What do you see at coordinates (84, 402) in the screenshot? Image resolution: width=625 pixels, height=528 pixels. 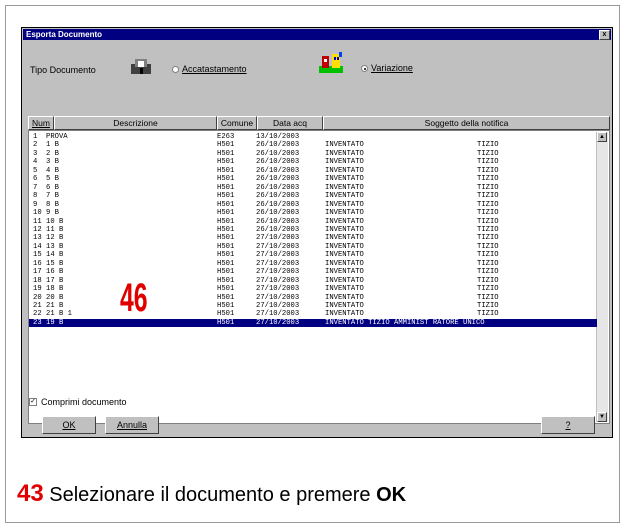 I see `comprimi-label: Comprimi documento` at bounding box center [84, 402].